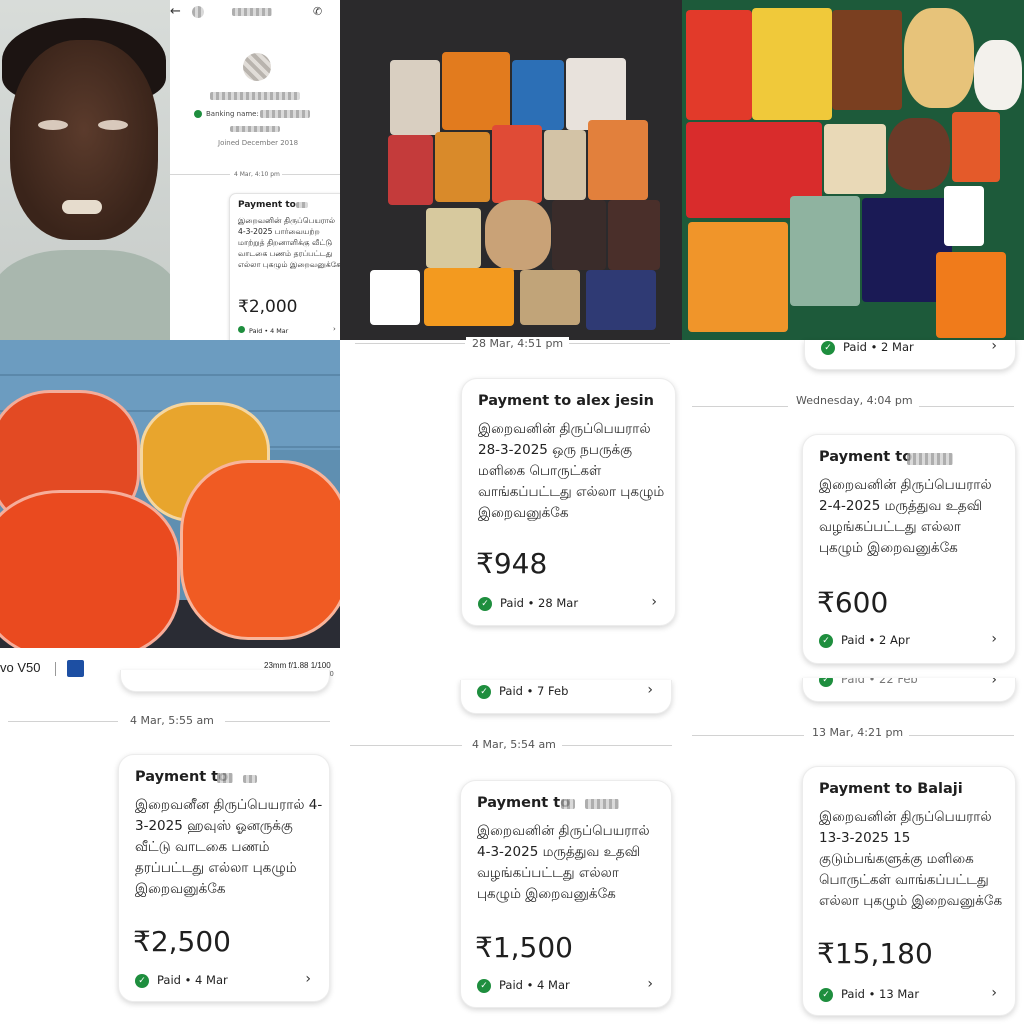 The width and height of the screenshot is (1024, 1024). Describe the element at coordinates (255, 129) in the screenshot. I see `upi-id-redacted` at that location.